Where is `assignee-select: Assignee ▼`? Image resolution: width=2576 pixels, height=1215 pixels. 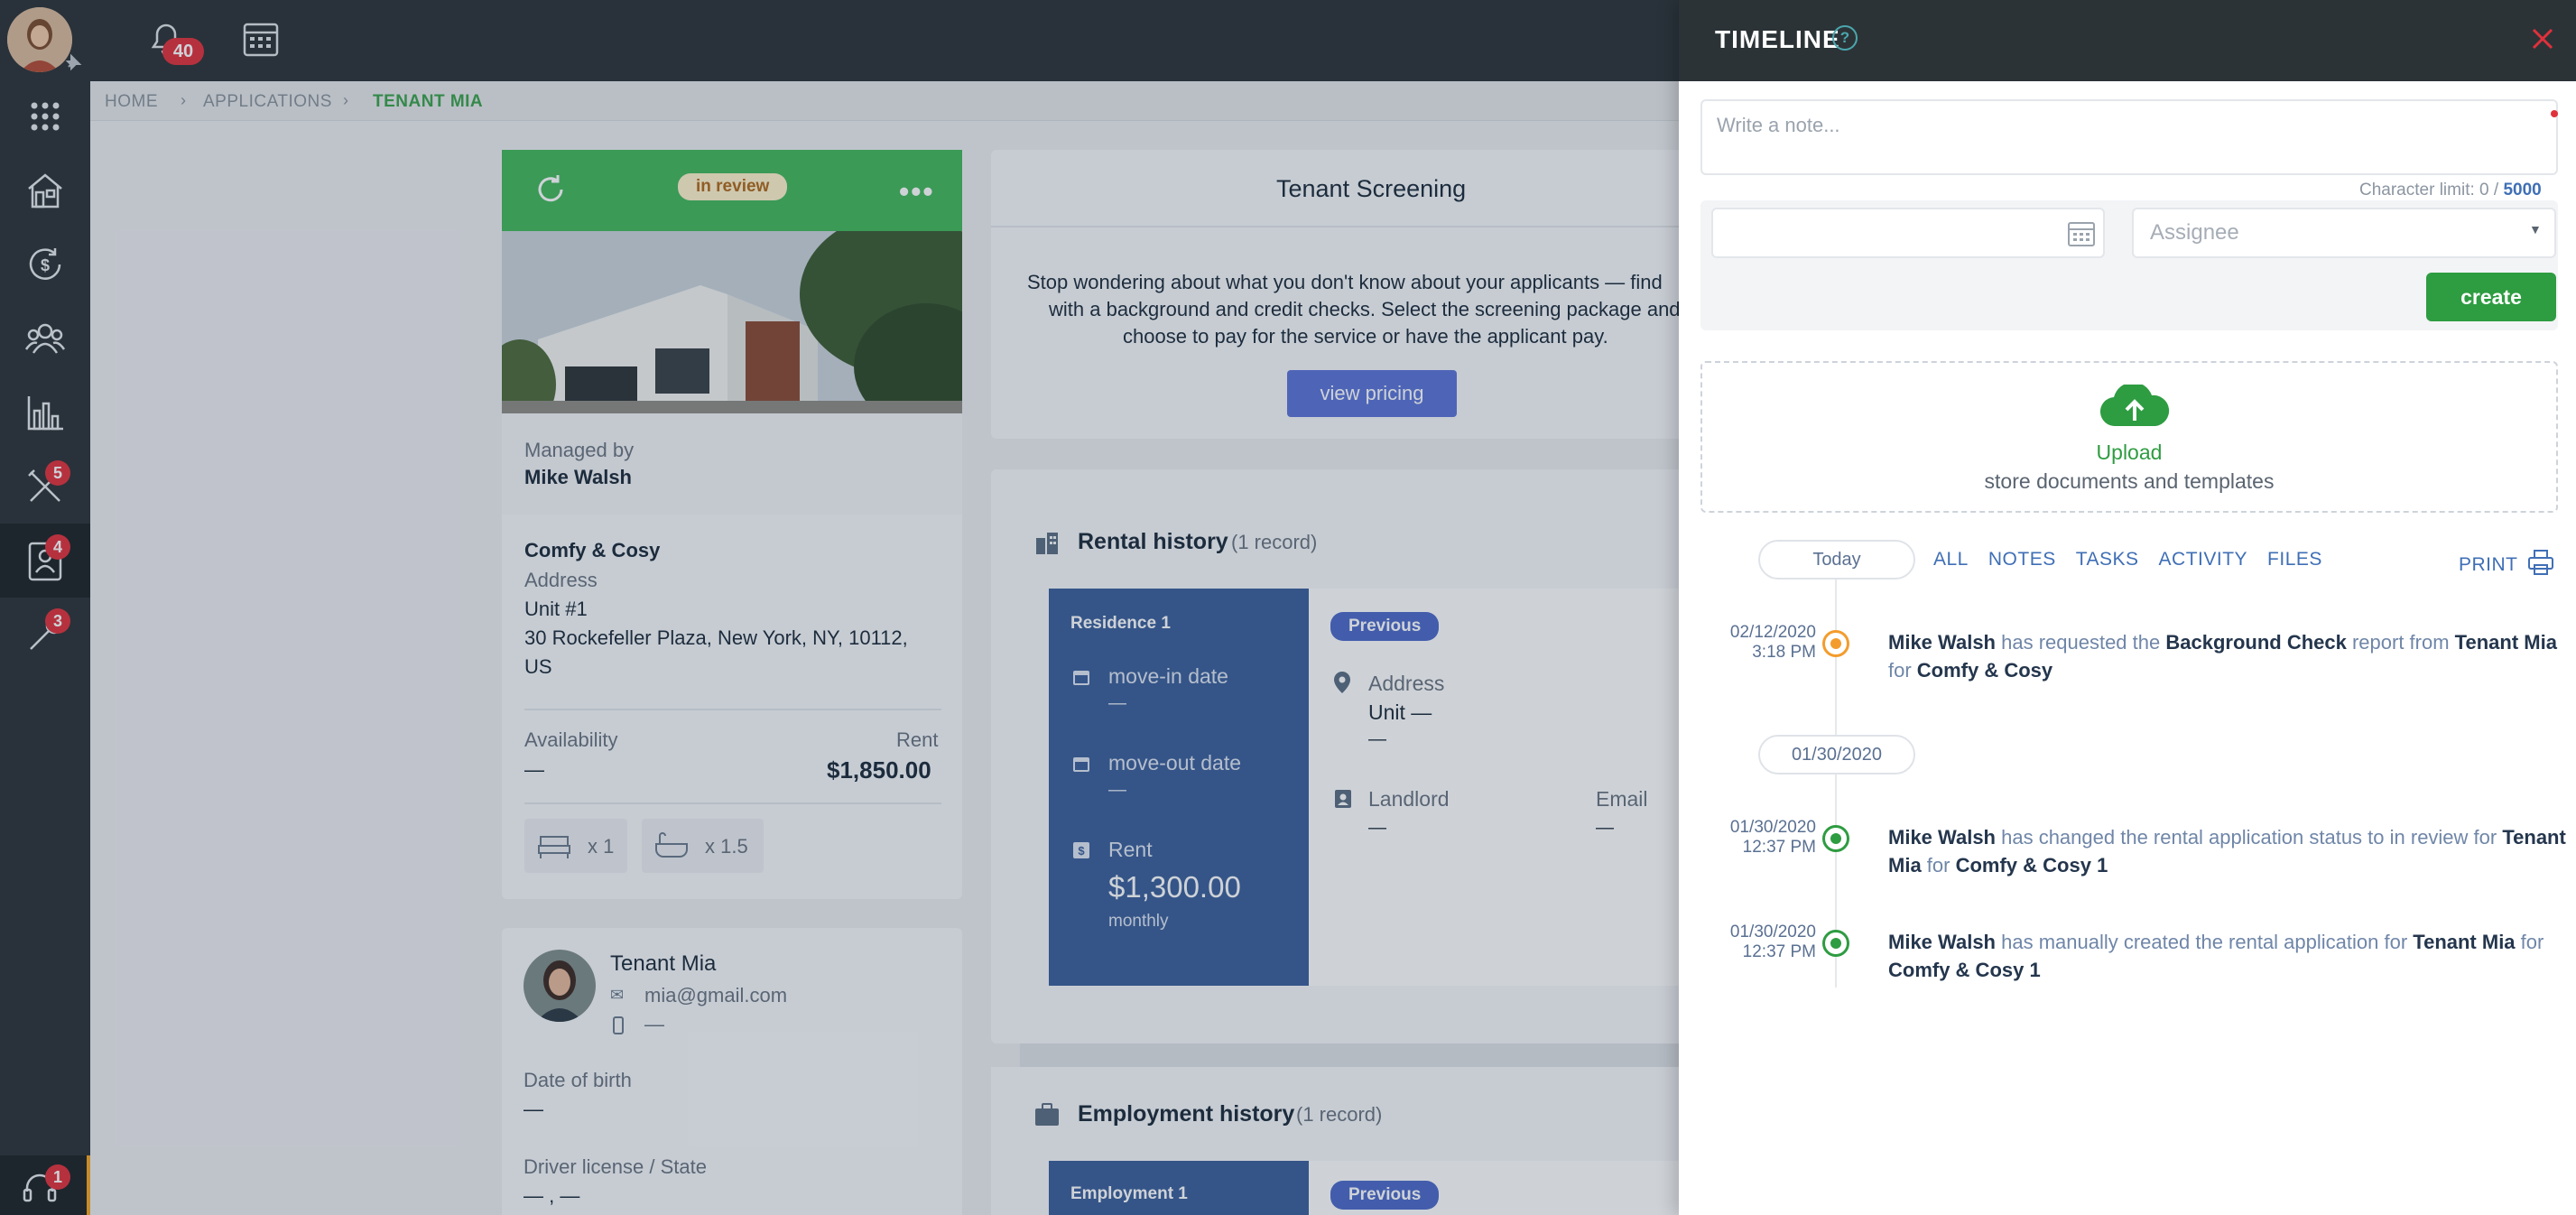
assignee-select: Assignee ▼ is located at coordinates (2344, 233).